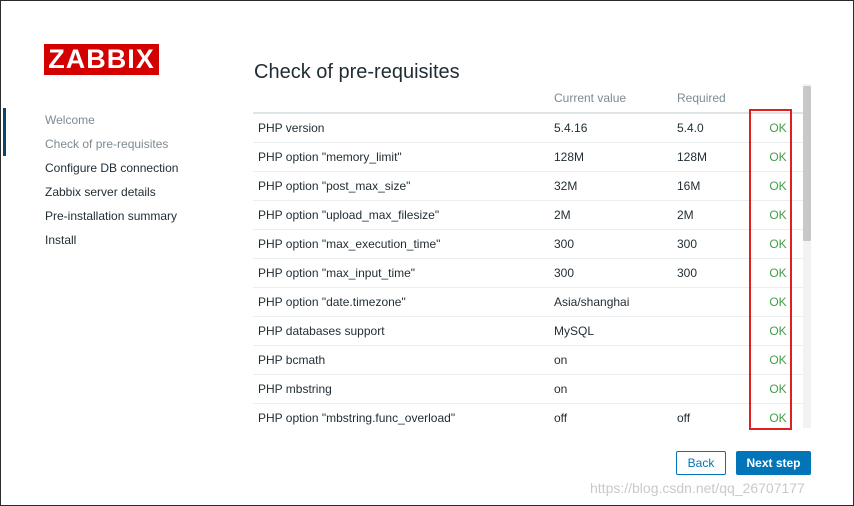  Describe the element at coordinates (615, 186) in the screenshot. I see `current-value: 32M` at that location.